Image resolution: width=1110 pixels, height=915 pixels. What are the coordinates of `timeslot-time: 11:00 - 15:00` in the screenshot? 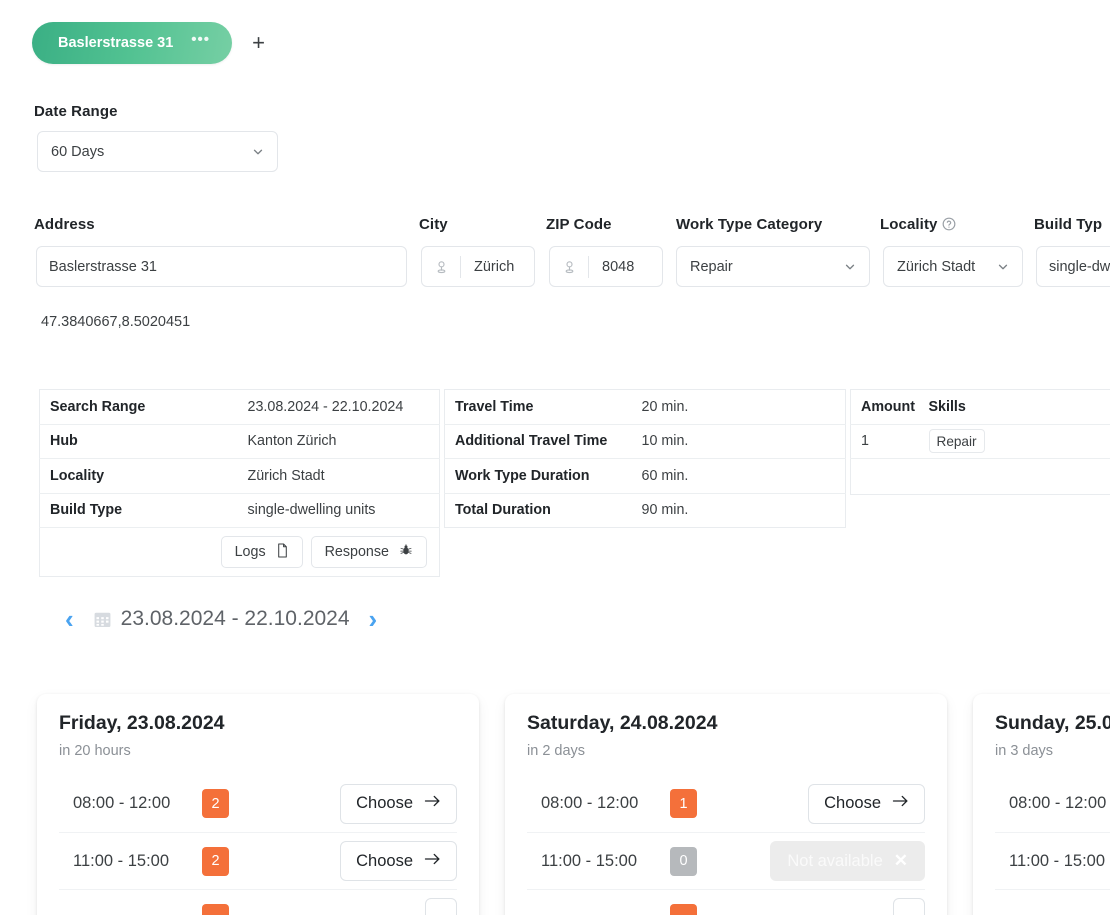 It's located at (589, 860).